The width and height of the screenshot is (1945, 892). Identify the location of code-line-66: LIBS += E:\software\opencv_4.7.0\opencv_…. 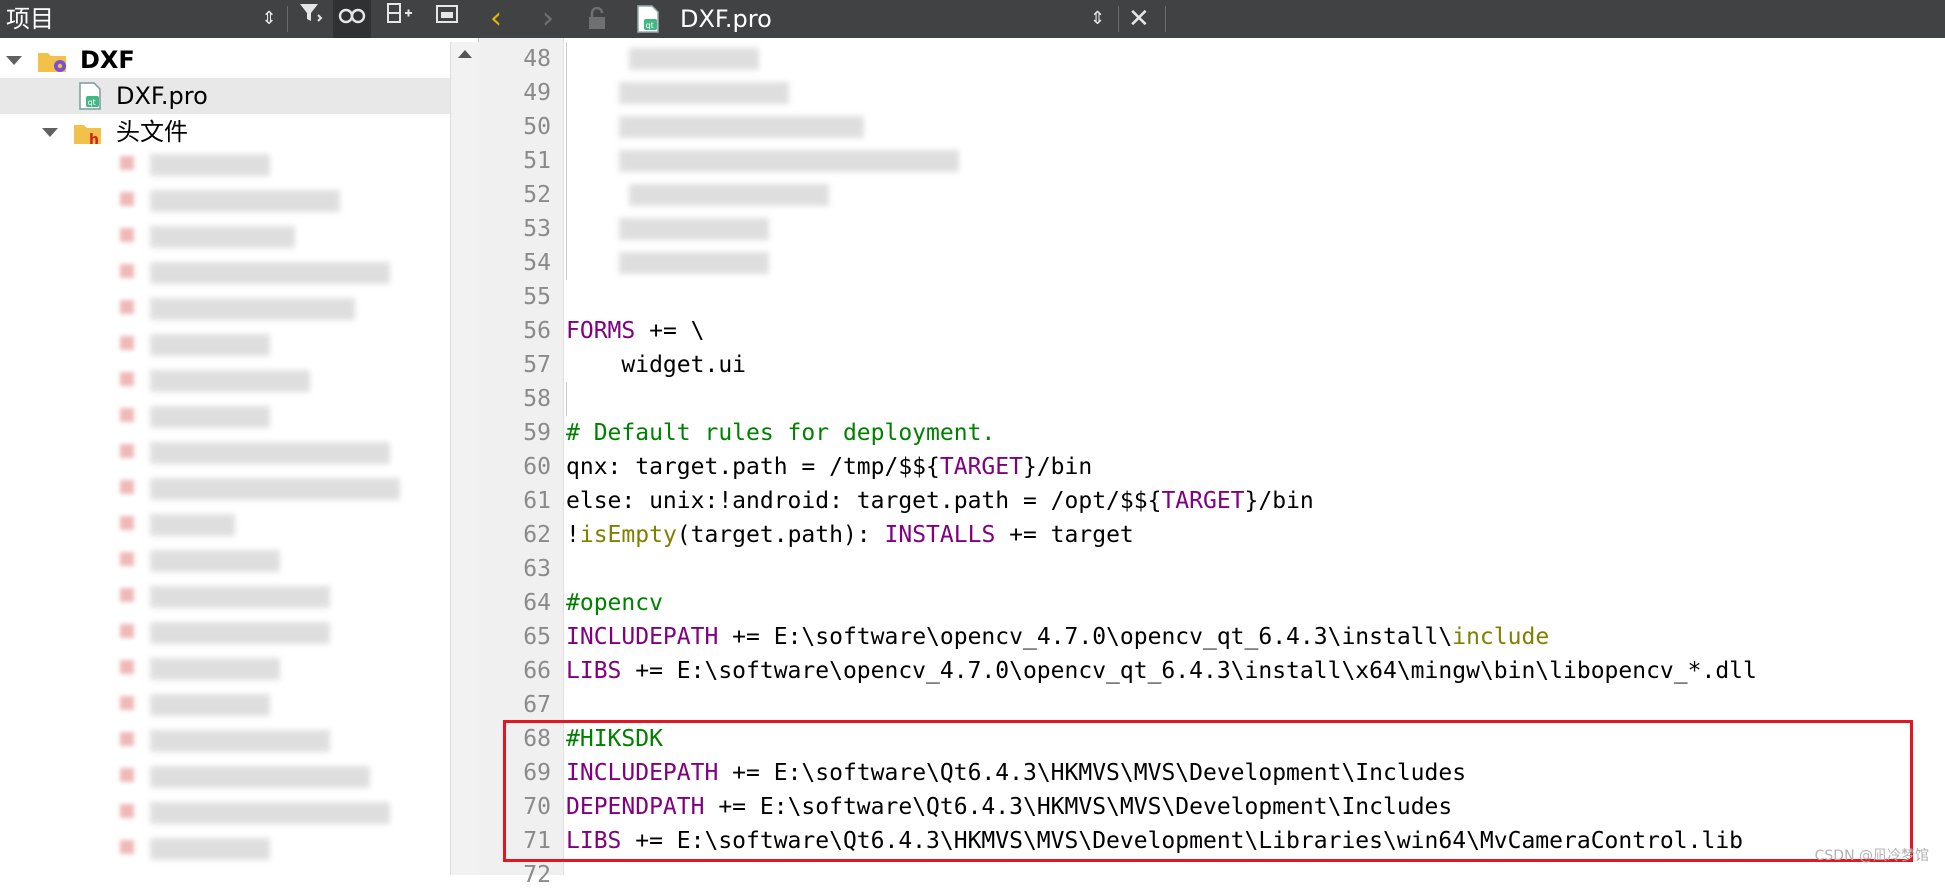
(1161, 671).